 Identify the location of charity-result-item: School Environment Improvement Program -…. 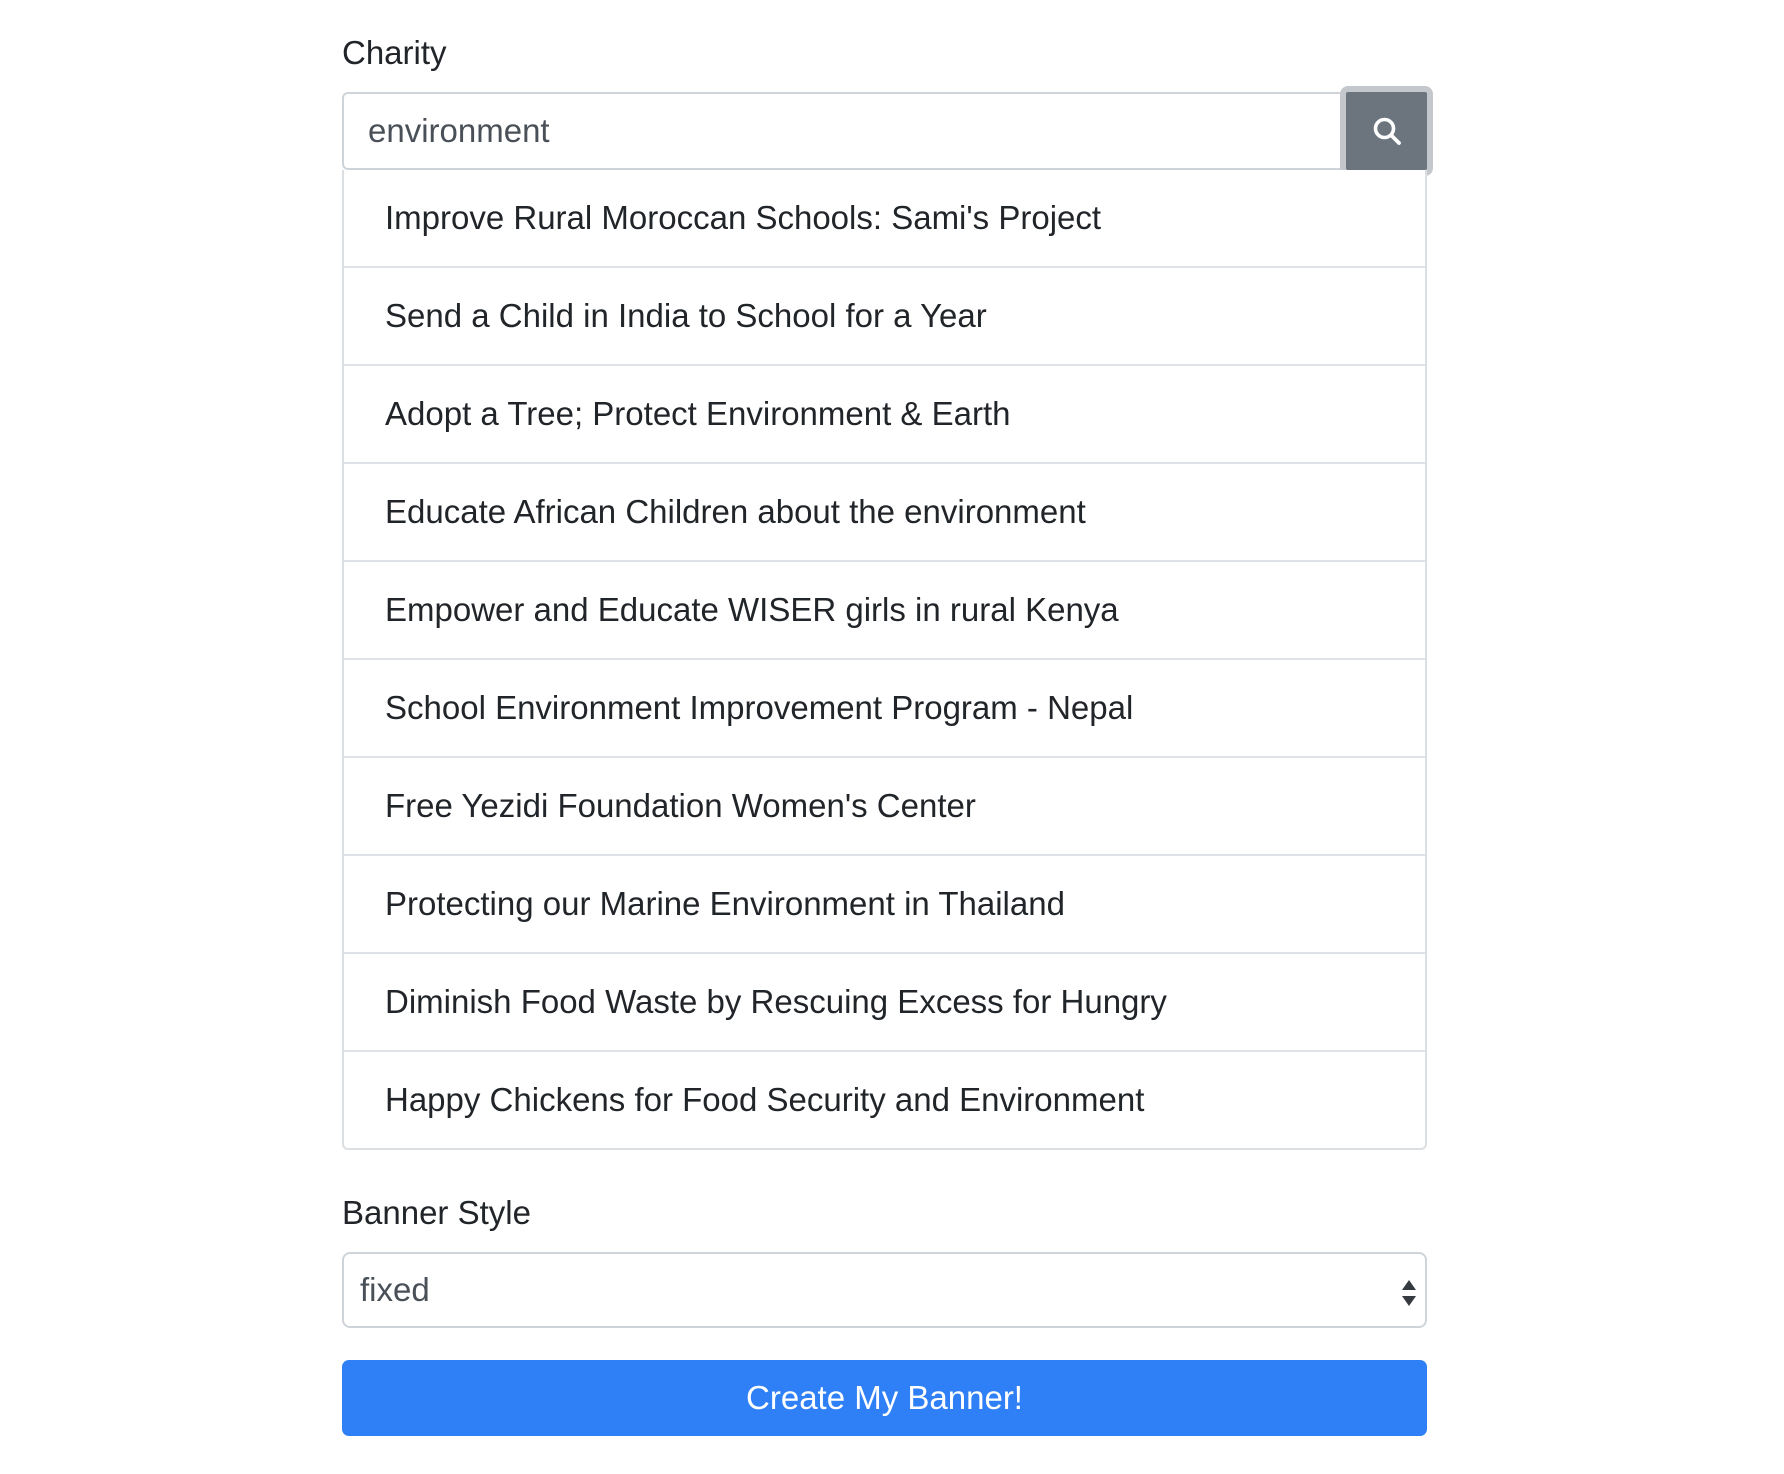
(884, 707).